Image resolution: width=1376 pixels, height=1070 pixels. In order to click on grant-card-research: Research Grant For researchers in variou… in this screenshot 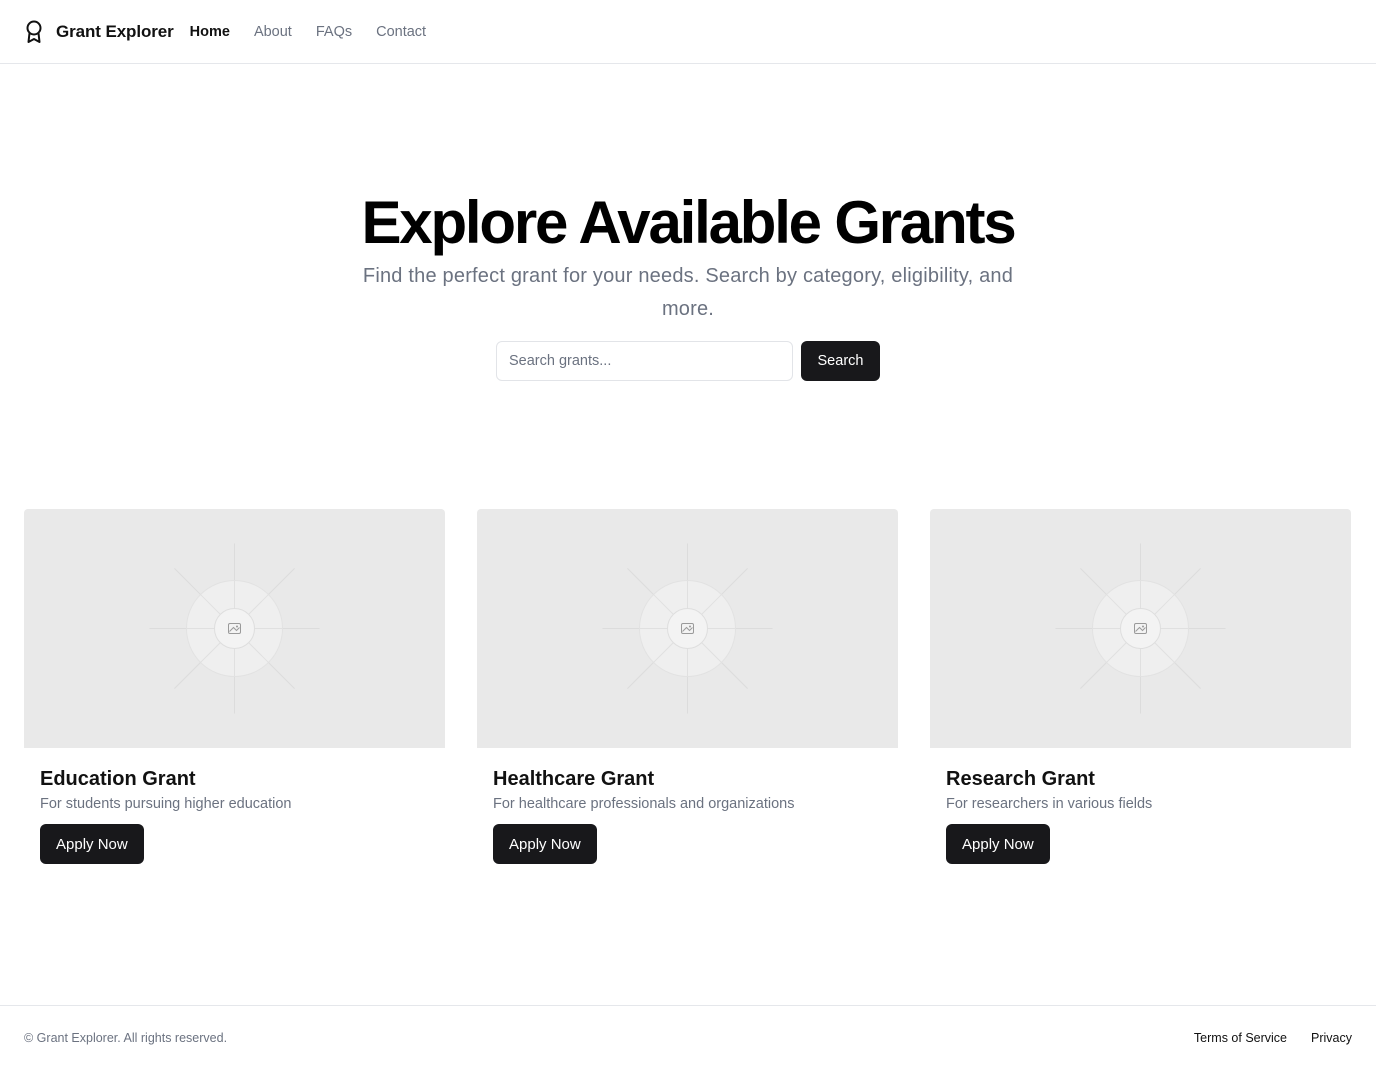, I will do `click(1140, 686)`.